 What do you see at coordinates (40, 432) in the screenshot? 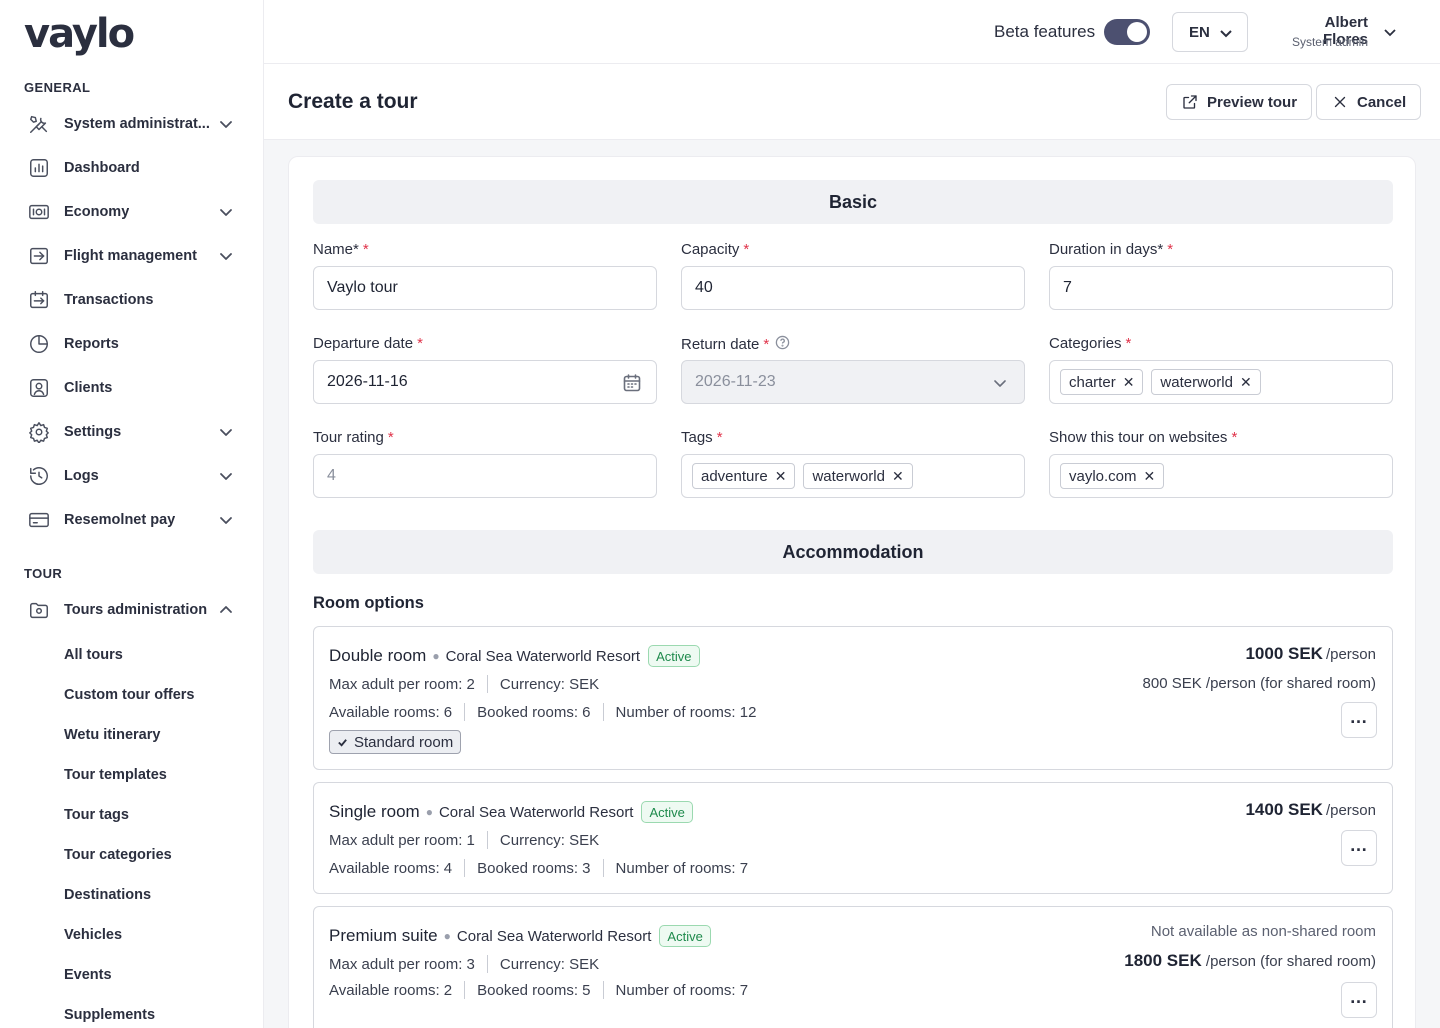
I see `gear-icon` at bounding box center [40, 432].